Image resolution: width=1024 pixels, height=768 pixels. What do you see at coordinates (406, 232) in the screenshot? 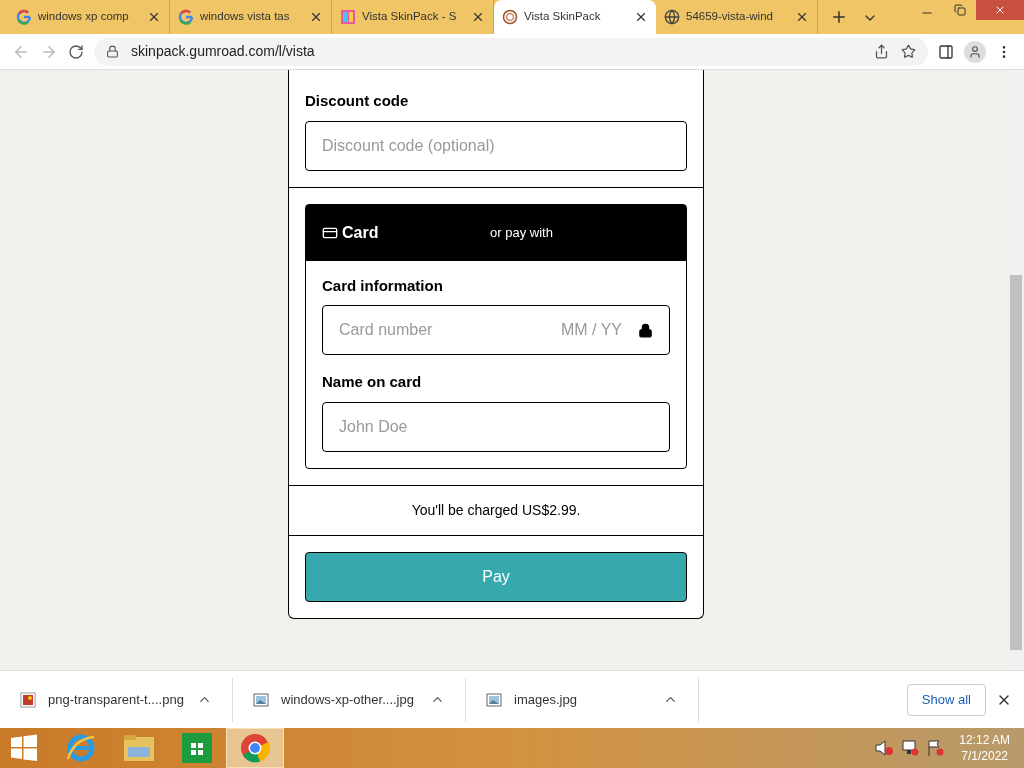
I see `payment-tab: Card` at bounding box center [406, 232].